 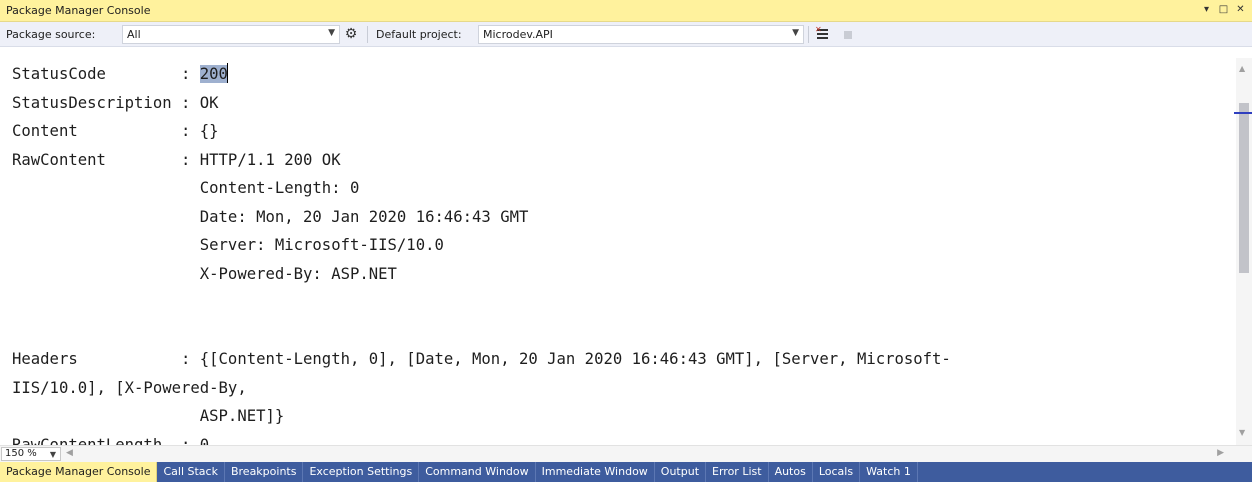 What do you see at coordinates (191, 472) in the screenshot?
I see `tab-call-stack: Call Stack` at bounding box center [191, 472].